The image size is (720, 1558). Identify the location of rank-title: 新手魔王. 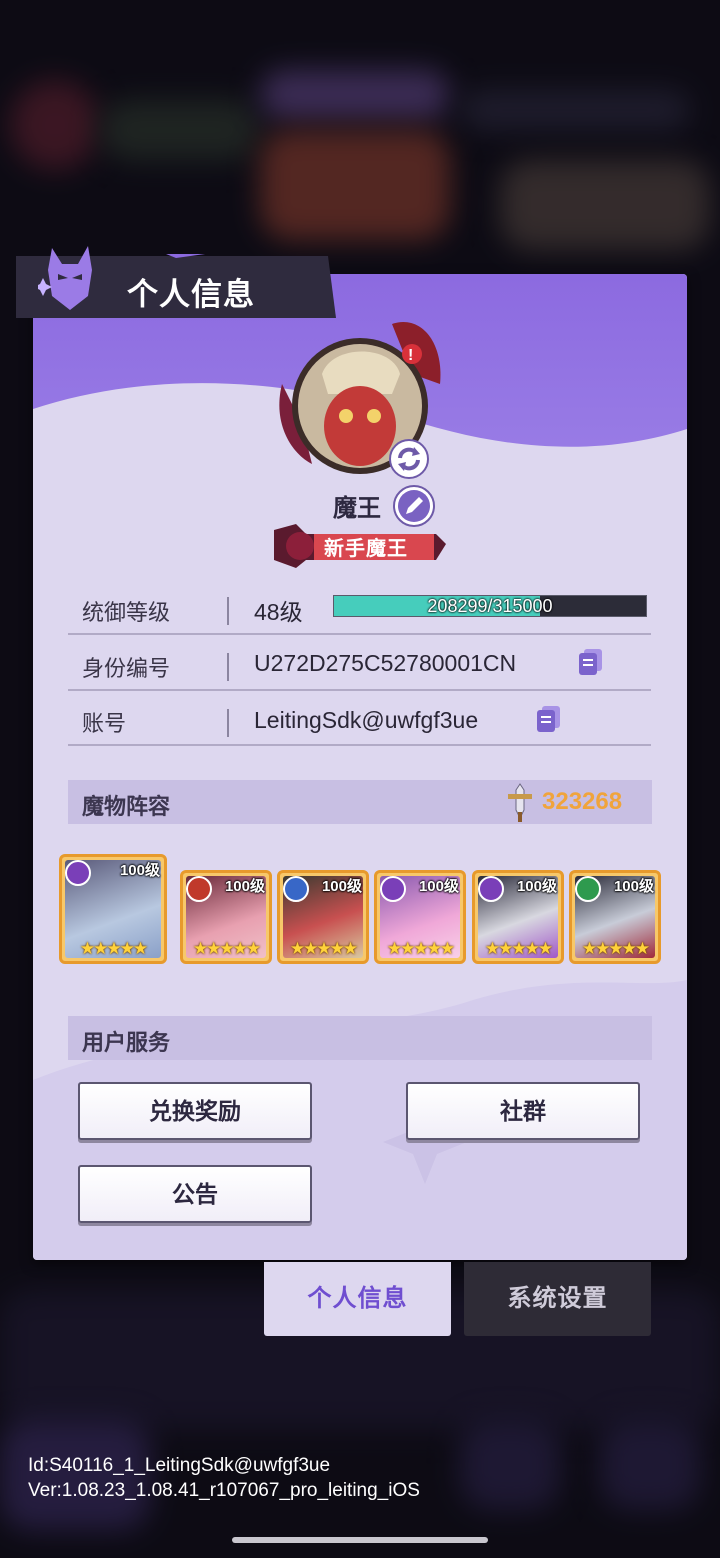
(366, 549).